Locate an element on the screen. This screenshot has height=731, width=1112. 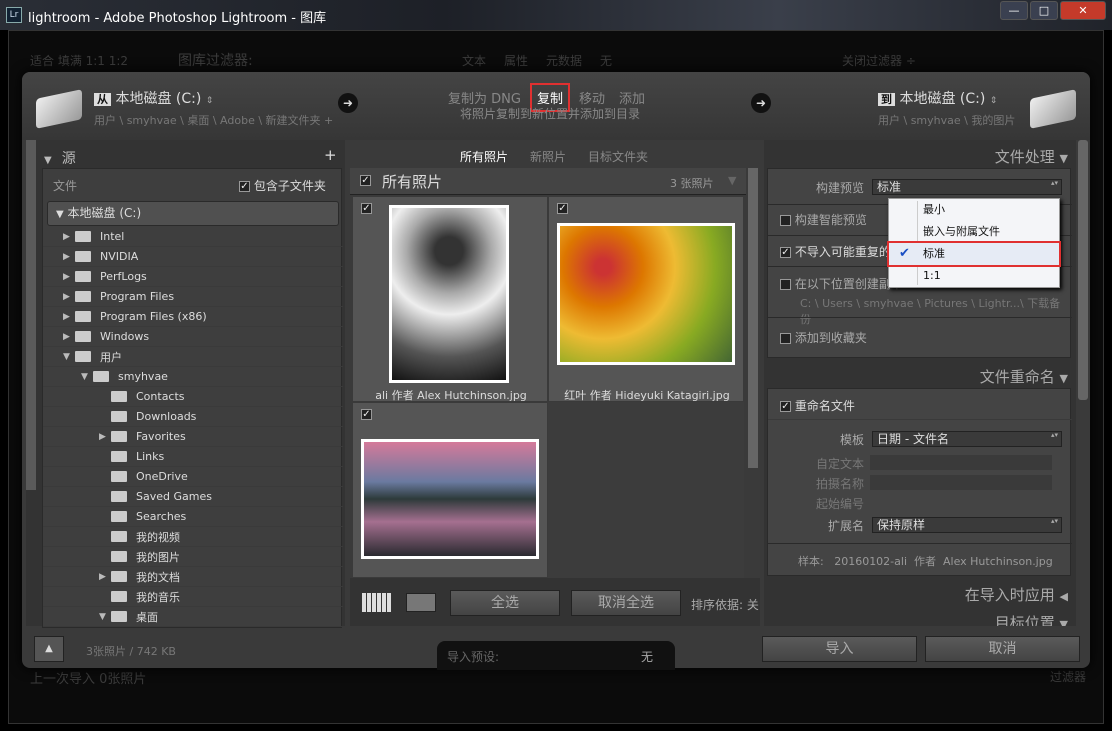
folder-item: ▶ Windows is located at coordinates (193, 337).